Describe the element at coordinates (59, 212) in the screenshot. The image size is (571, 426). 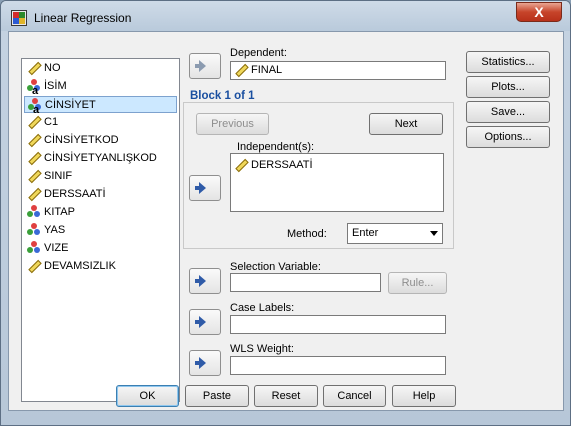
I see `variable-item-label: KITAP` at that location.